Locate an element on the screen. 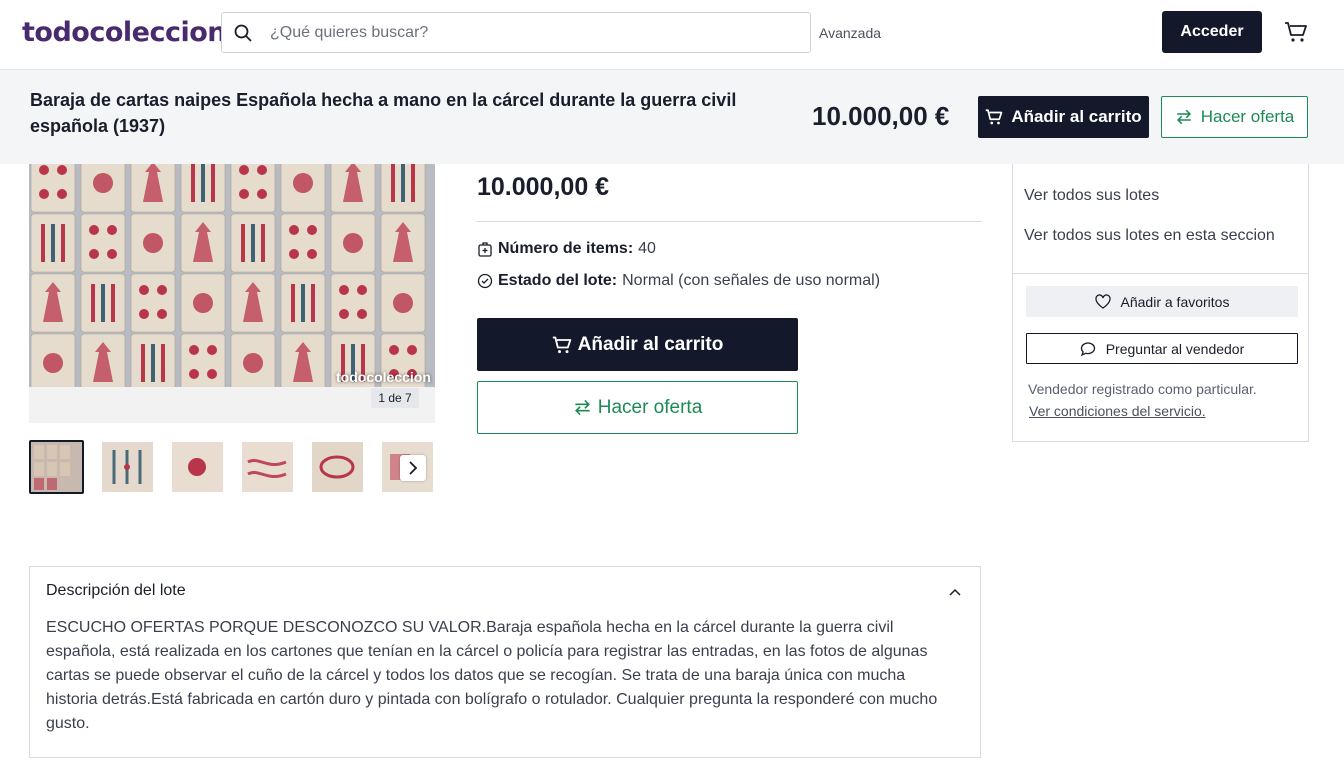 This screenshot has width=1344, height=776. items-label: Número de items: is located at coordinates (566, 248).